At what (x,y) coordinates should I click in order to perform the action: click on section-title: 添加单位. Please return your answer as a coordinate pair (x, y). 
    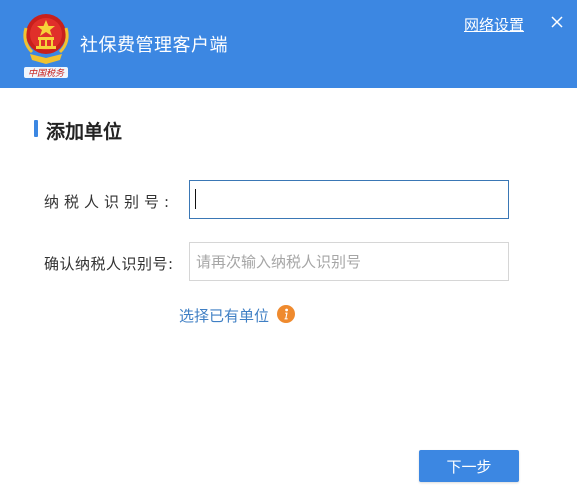
    Looking at the image, I should click on (84, 132).